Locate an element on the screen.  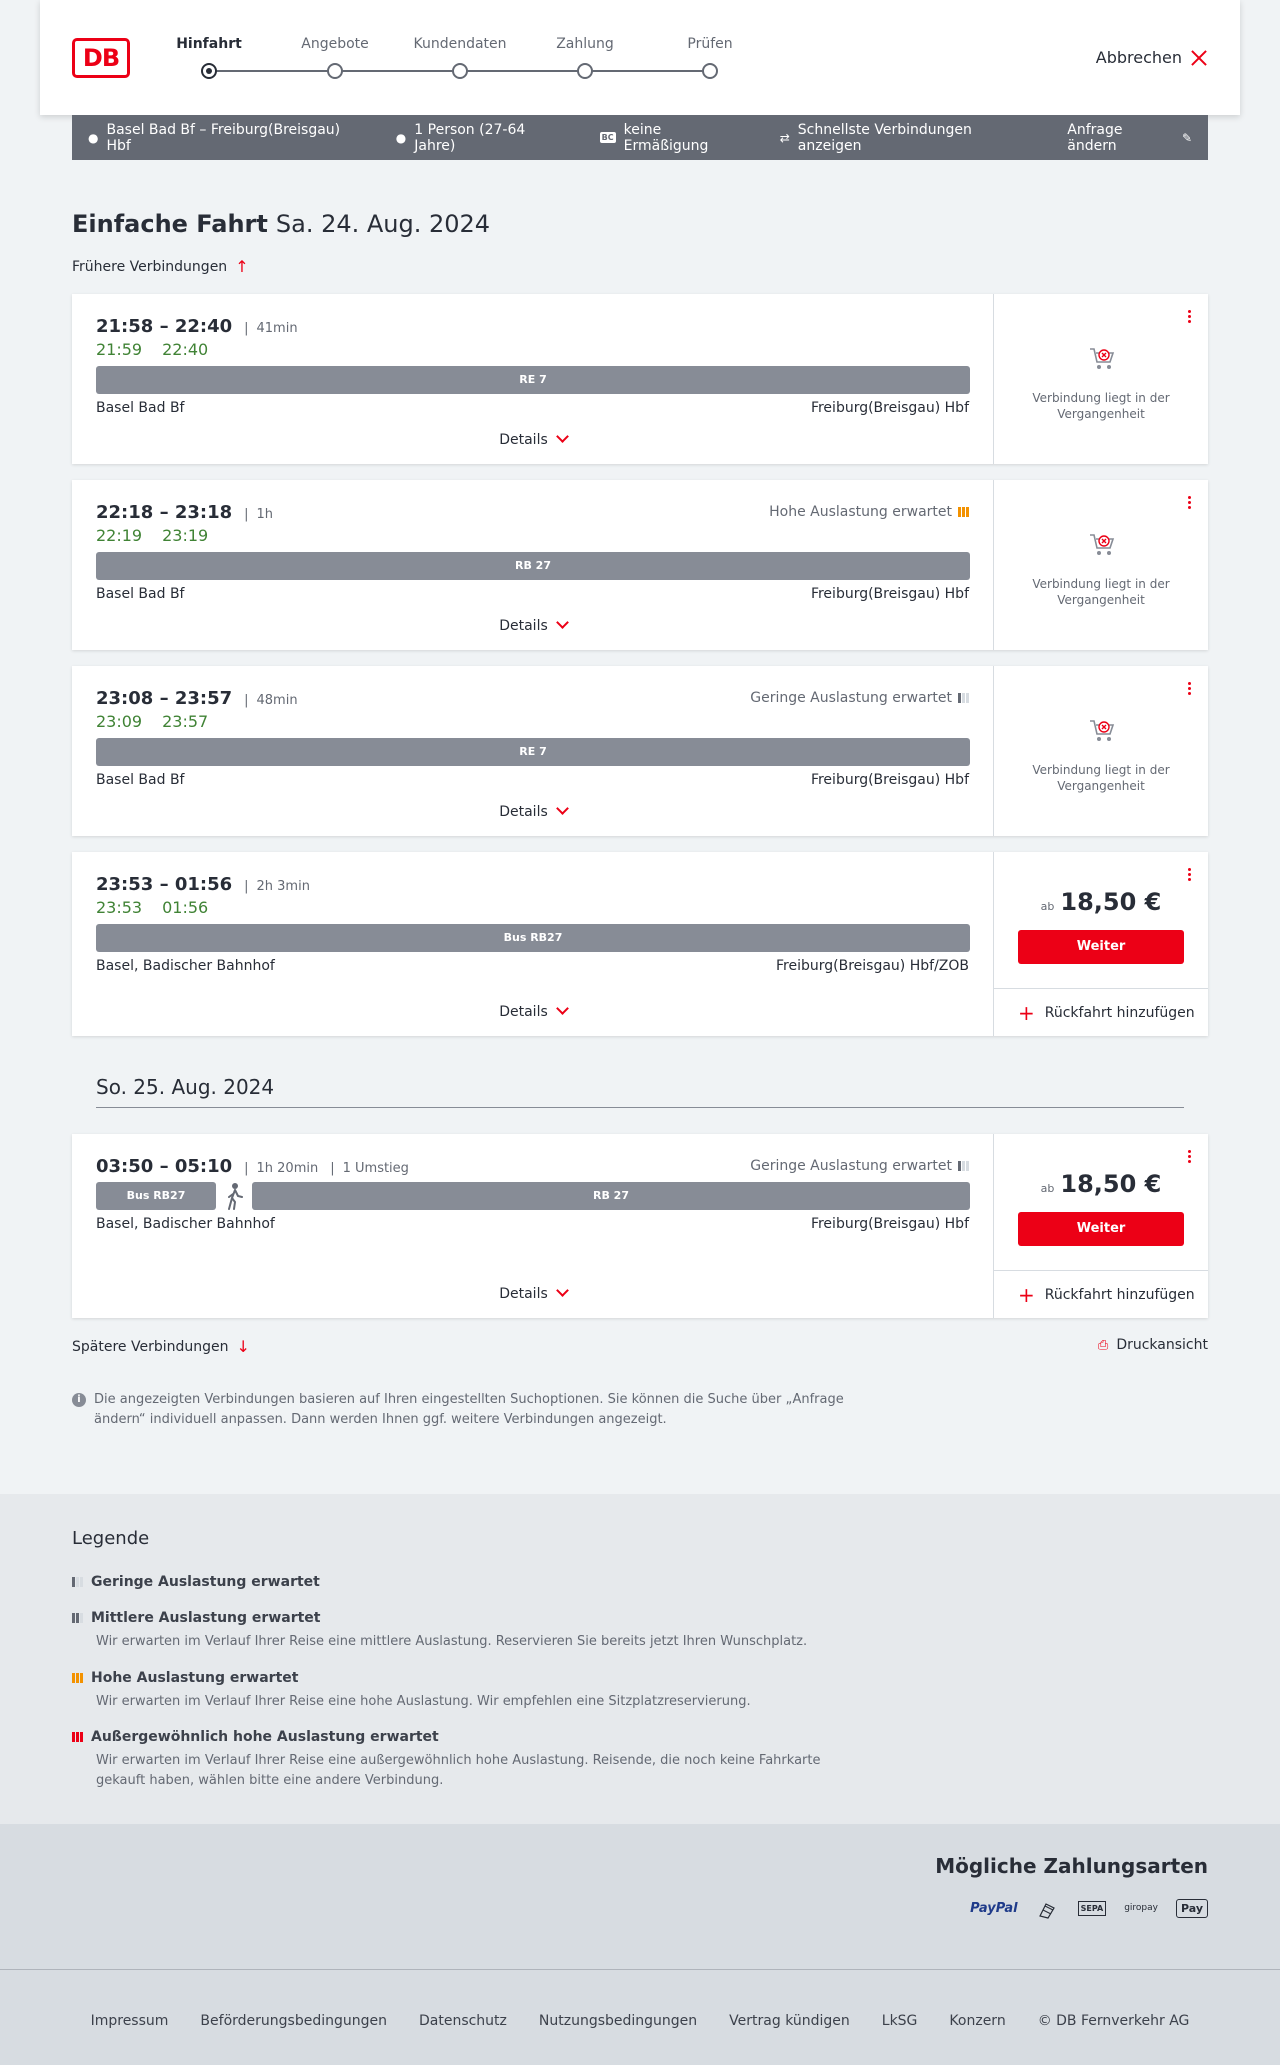
realtime-departure: 21:59 is located at coordinates (119, 349).